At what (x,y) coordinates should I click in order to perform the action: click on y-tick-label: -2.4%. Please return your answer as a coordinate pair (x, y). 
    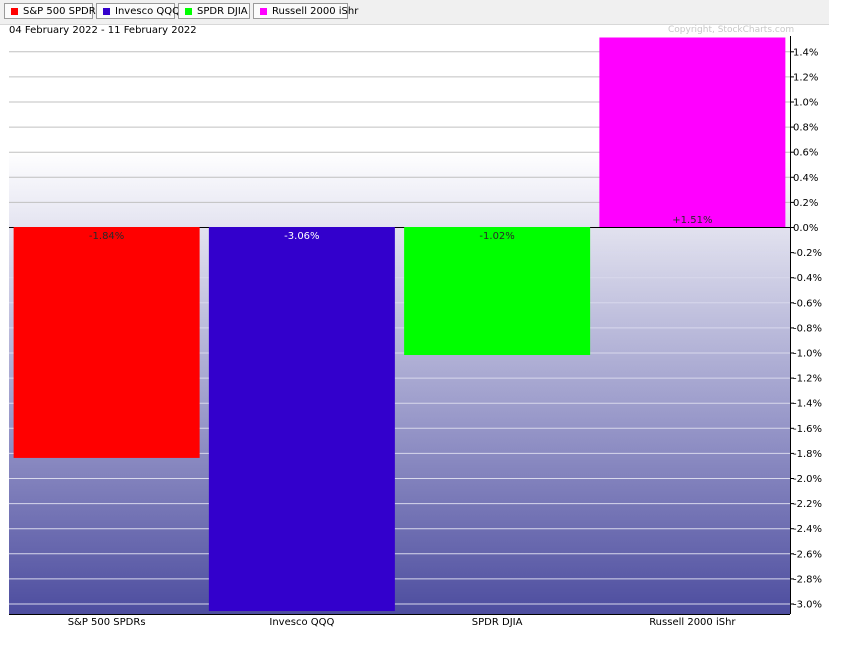
    Looking at the image, I should click on (807, 529).